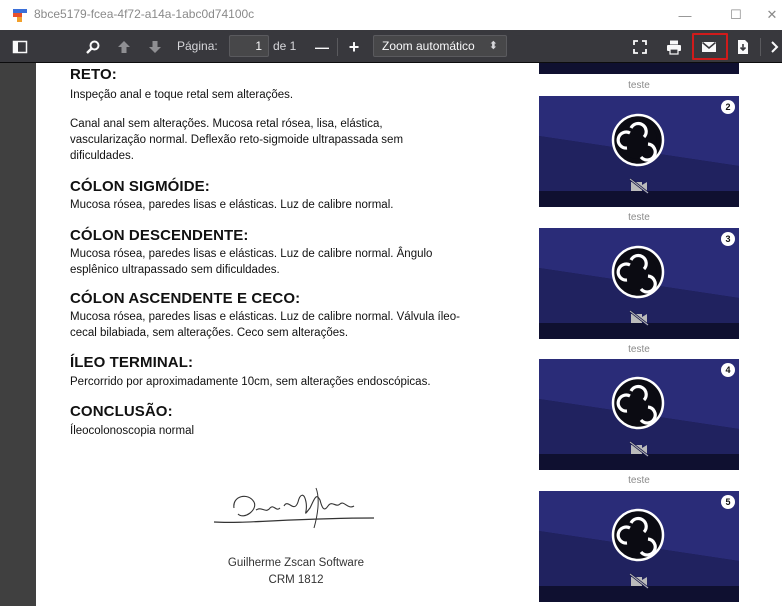  I want to click on thumbnail-number-badge: 5, so click(728, 502).